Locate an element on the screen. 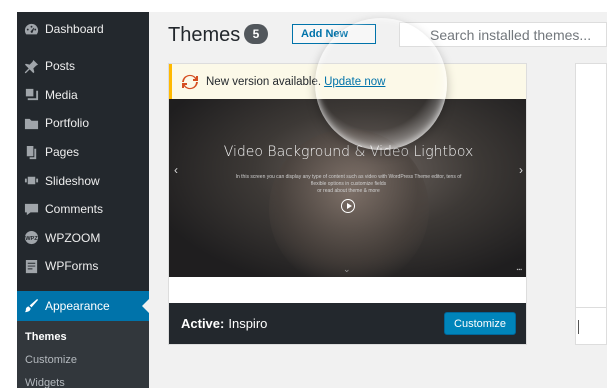 This screenshot has height=388, width=607. sidebar-item-portfolio: Portfolio is located at coordinates (83, 123).